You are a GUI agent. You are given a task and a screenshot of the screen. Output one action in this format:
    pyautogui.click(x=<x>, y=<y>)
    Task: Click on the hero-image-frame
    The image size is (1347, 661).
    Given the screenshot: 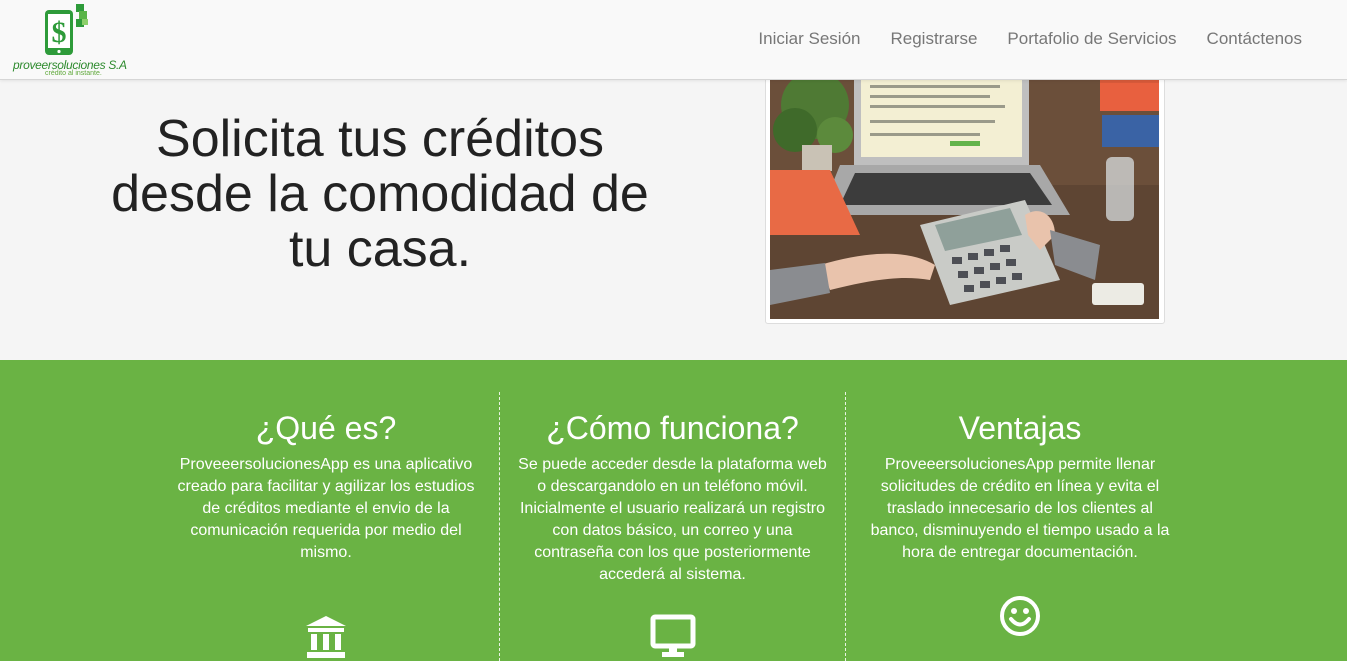 What is the action you would take?
    pyautogui.click(x=965, y=192)
    